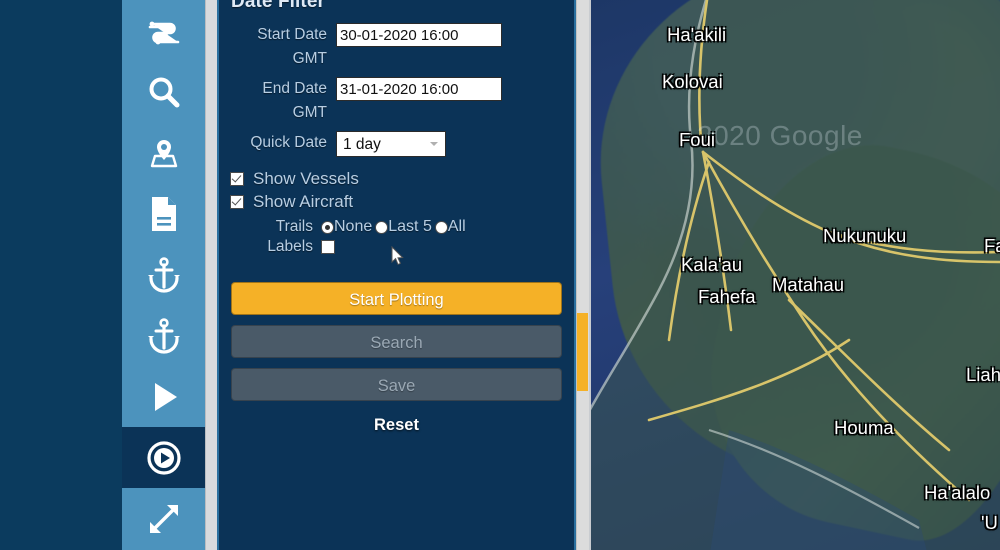 This screenshot has width=1000, height=550. I want to click on trails-label: Trails, so click(294, 226).